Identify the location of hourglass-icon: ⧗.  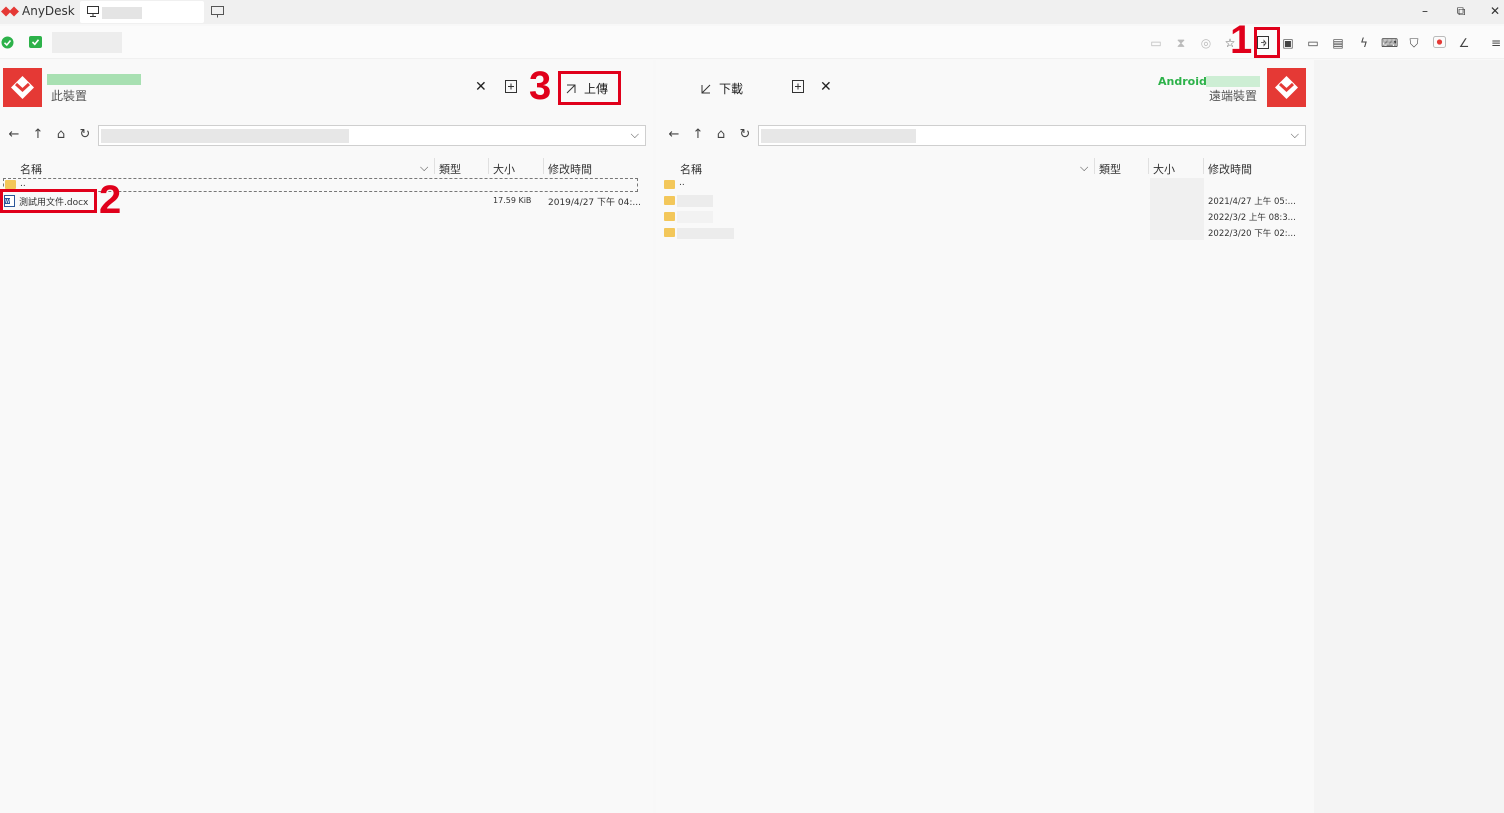
(1181, 43).